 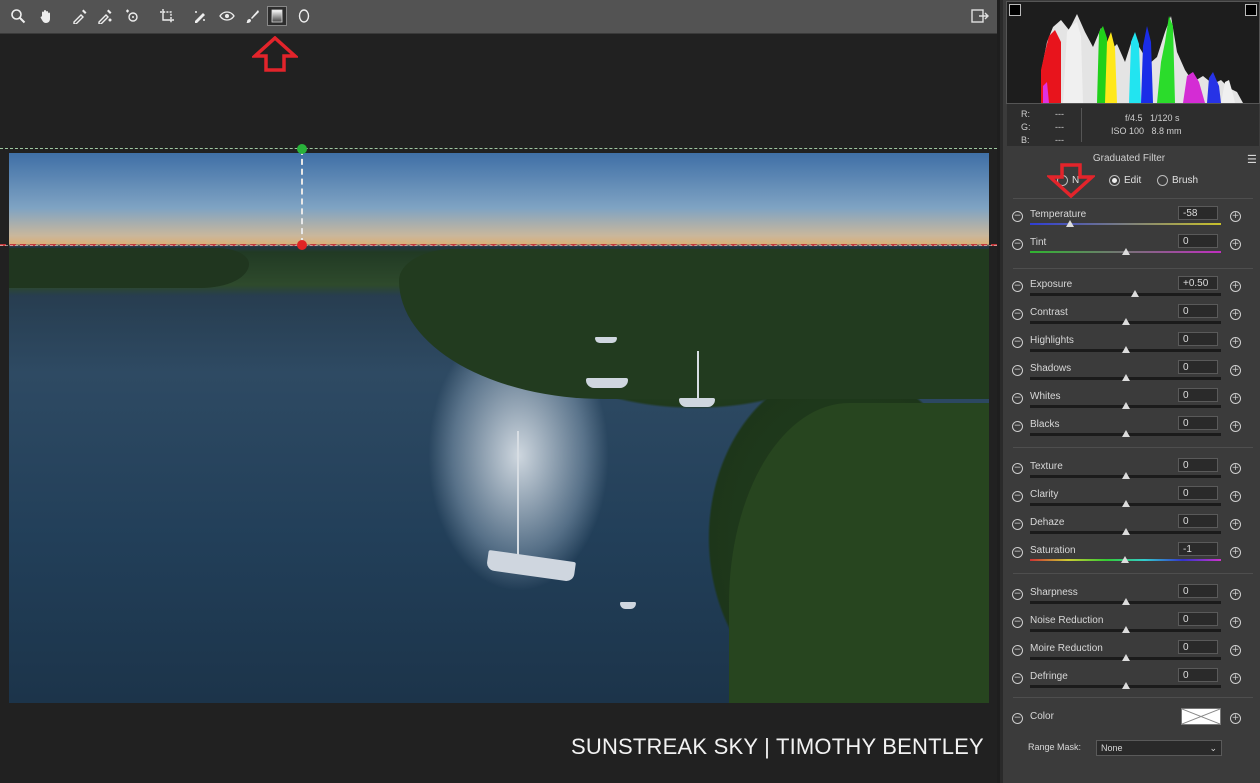 What do you see at coordinates (1177, 180) in the screenshot?
I see `mode-brush: Brush` at bounding box center [1177, 180].